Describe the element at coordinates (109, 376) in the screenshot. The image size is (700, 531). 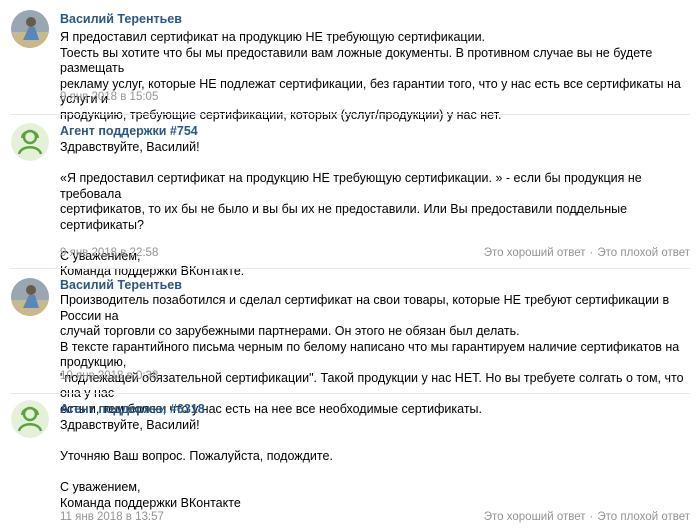
I see `message-date: 10 янв 2018 в 0:38` at that location.